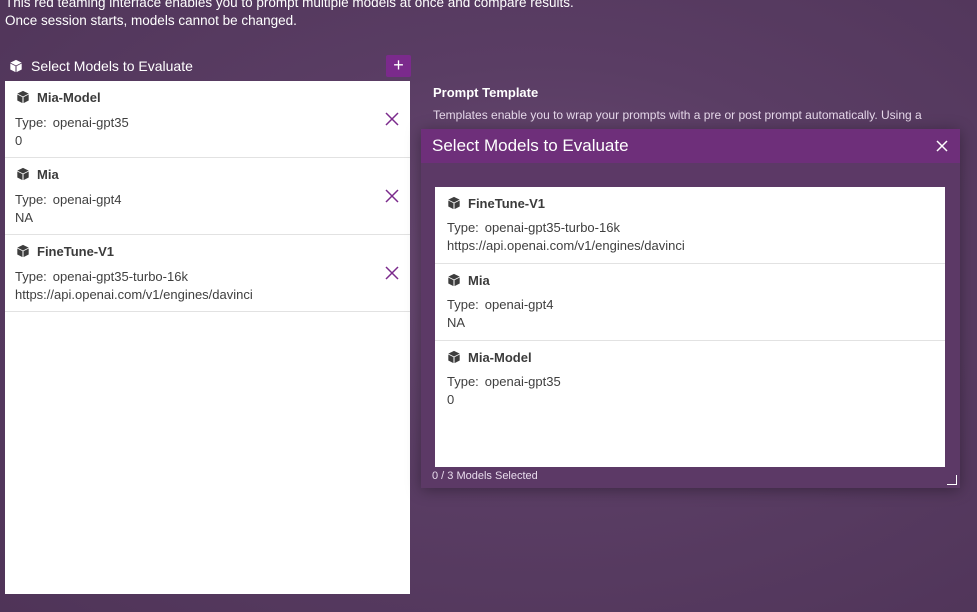 Image resolution: width=977 pixels, height=612 pixels. What do you see at coordinates (952, 480) in the screenshot?
I see `resize-handle` at bounding box center [952, 480].